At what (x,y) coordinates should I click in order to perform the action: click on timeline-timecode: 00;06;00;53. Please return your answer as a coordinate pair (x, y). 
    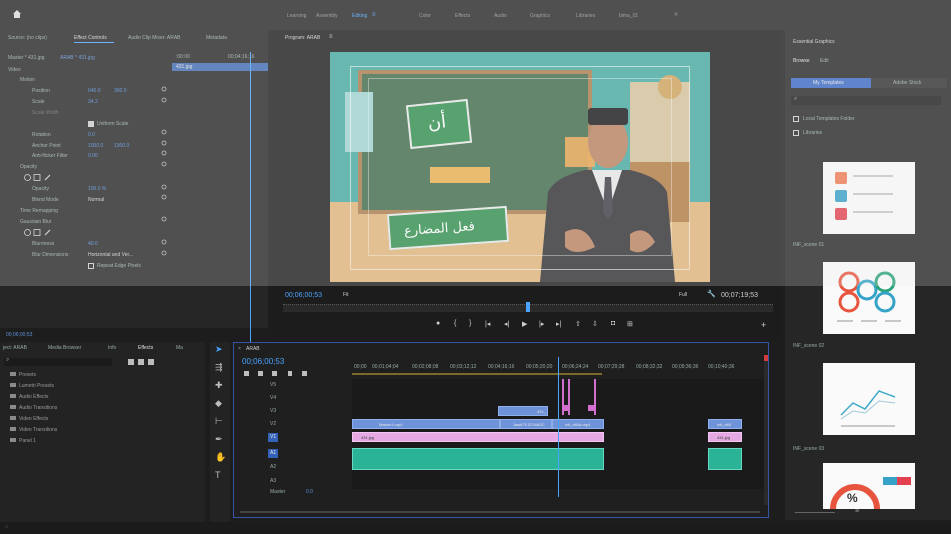
    Looking at the image, I should click on (263, 361).